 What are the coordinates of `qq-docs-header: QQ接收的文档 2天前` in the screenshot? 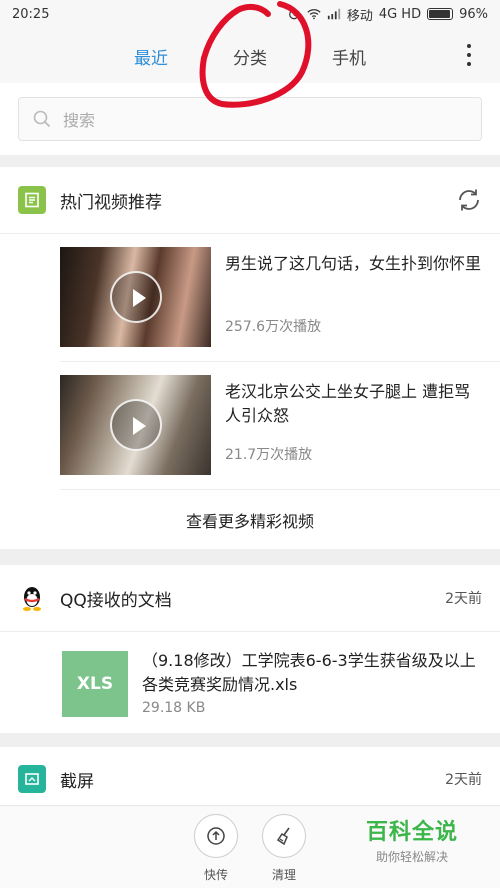 It's located at (250, 598).